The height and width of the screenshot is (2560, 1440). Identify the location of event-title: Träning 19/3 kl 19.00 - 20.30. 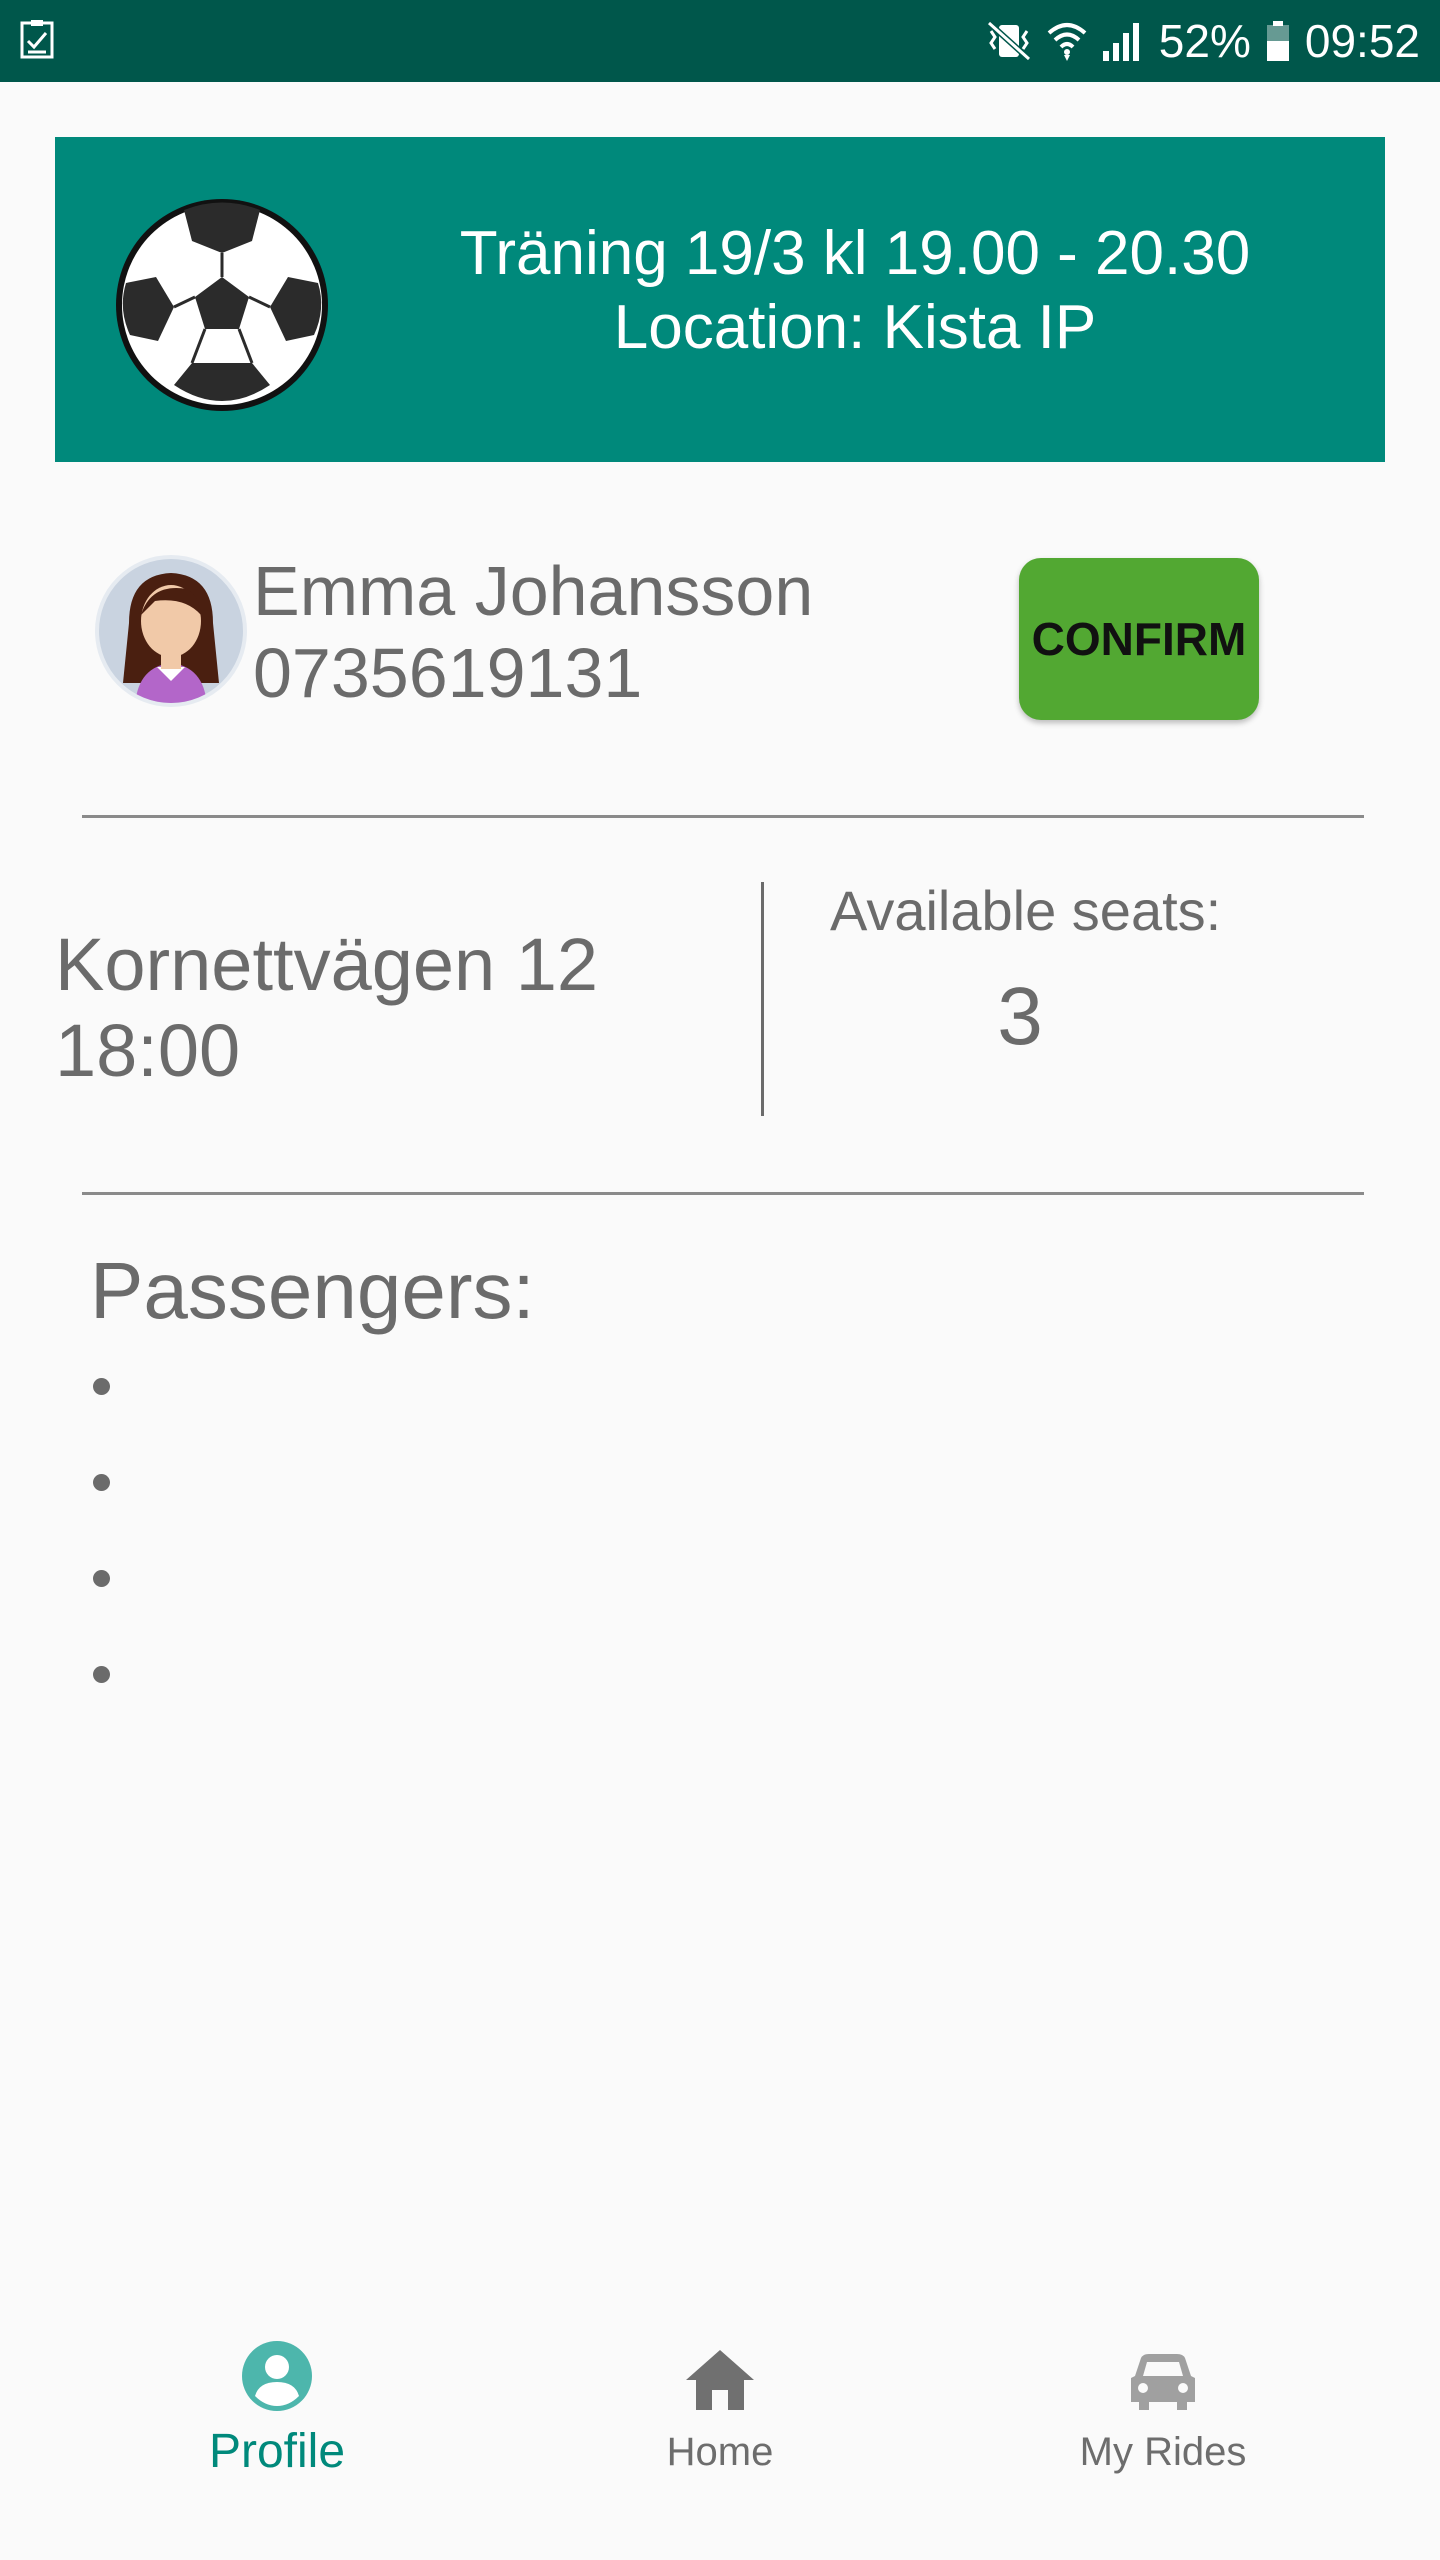
(855, 253).